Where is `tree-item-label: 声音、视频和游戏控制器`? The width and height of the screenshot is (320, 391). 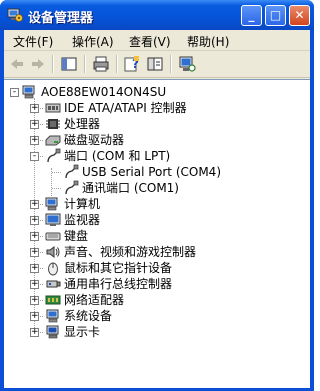
tree-item-label: 声音、视频和游戏控制器 is located at coordinates (130, 252).